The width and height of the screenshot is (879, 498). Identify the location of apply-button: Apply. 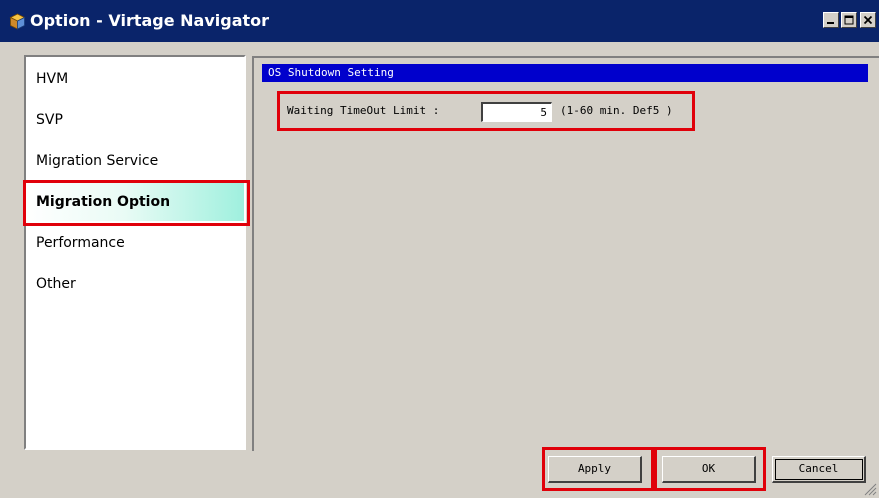
(595, 469).